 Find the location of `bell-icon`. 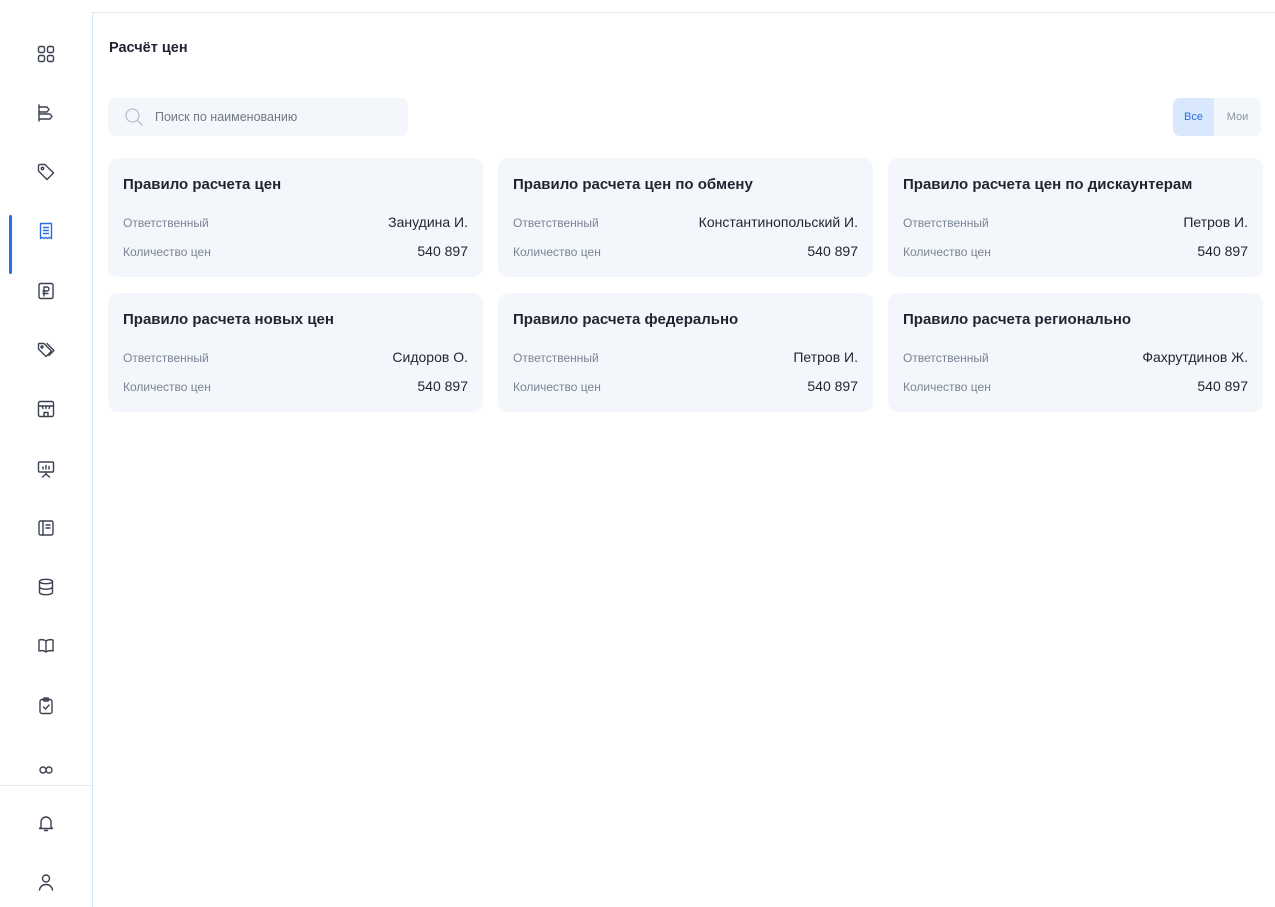

bell-icon is located at coordinates (46, 824).